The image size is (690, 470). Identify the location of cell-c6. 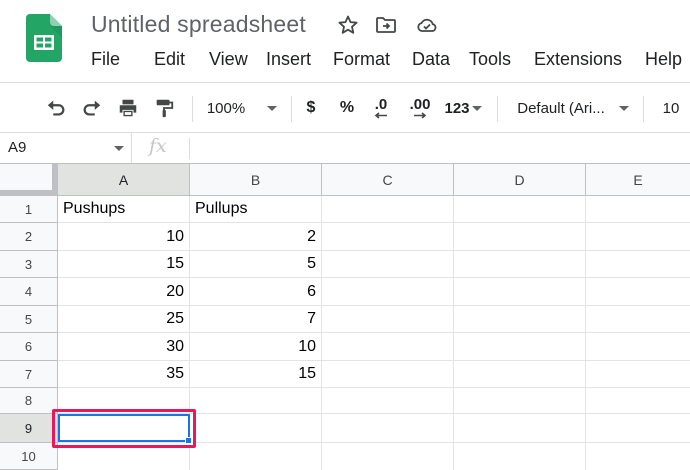
(388, 347).